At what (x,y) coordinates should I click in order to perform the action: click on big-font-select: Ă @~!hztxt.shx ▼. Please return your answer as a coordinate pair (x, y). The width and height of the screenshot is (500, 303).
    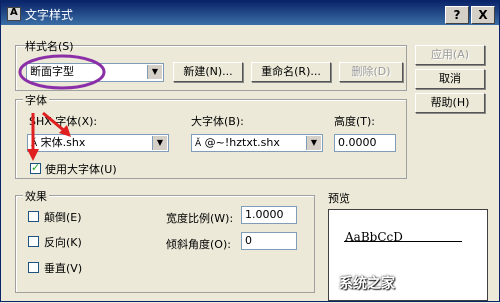
    Looking at the image, I should click on (257, 143).